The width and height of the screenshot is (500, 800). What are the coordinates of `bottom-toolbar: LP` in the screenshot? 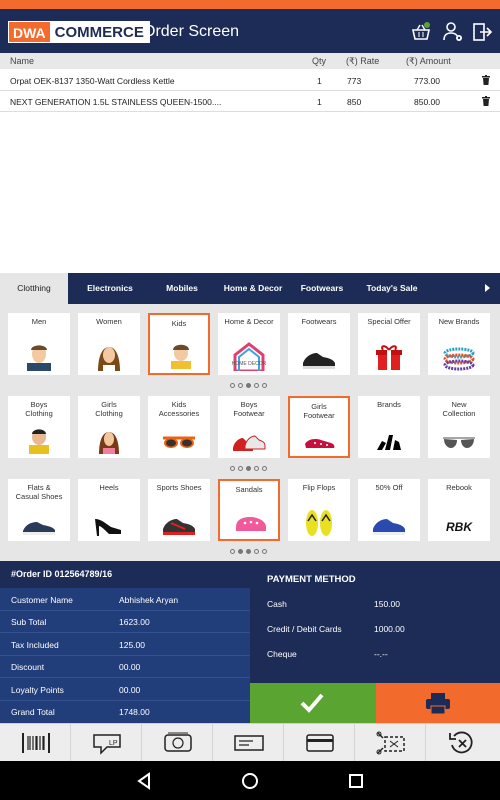 It's located at (250, 742).